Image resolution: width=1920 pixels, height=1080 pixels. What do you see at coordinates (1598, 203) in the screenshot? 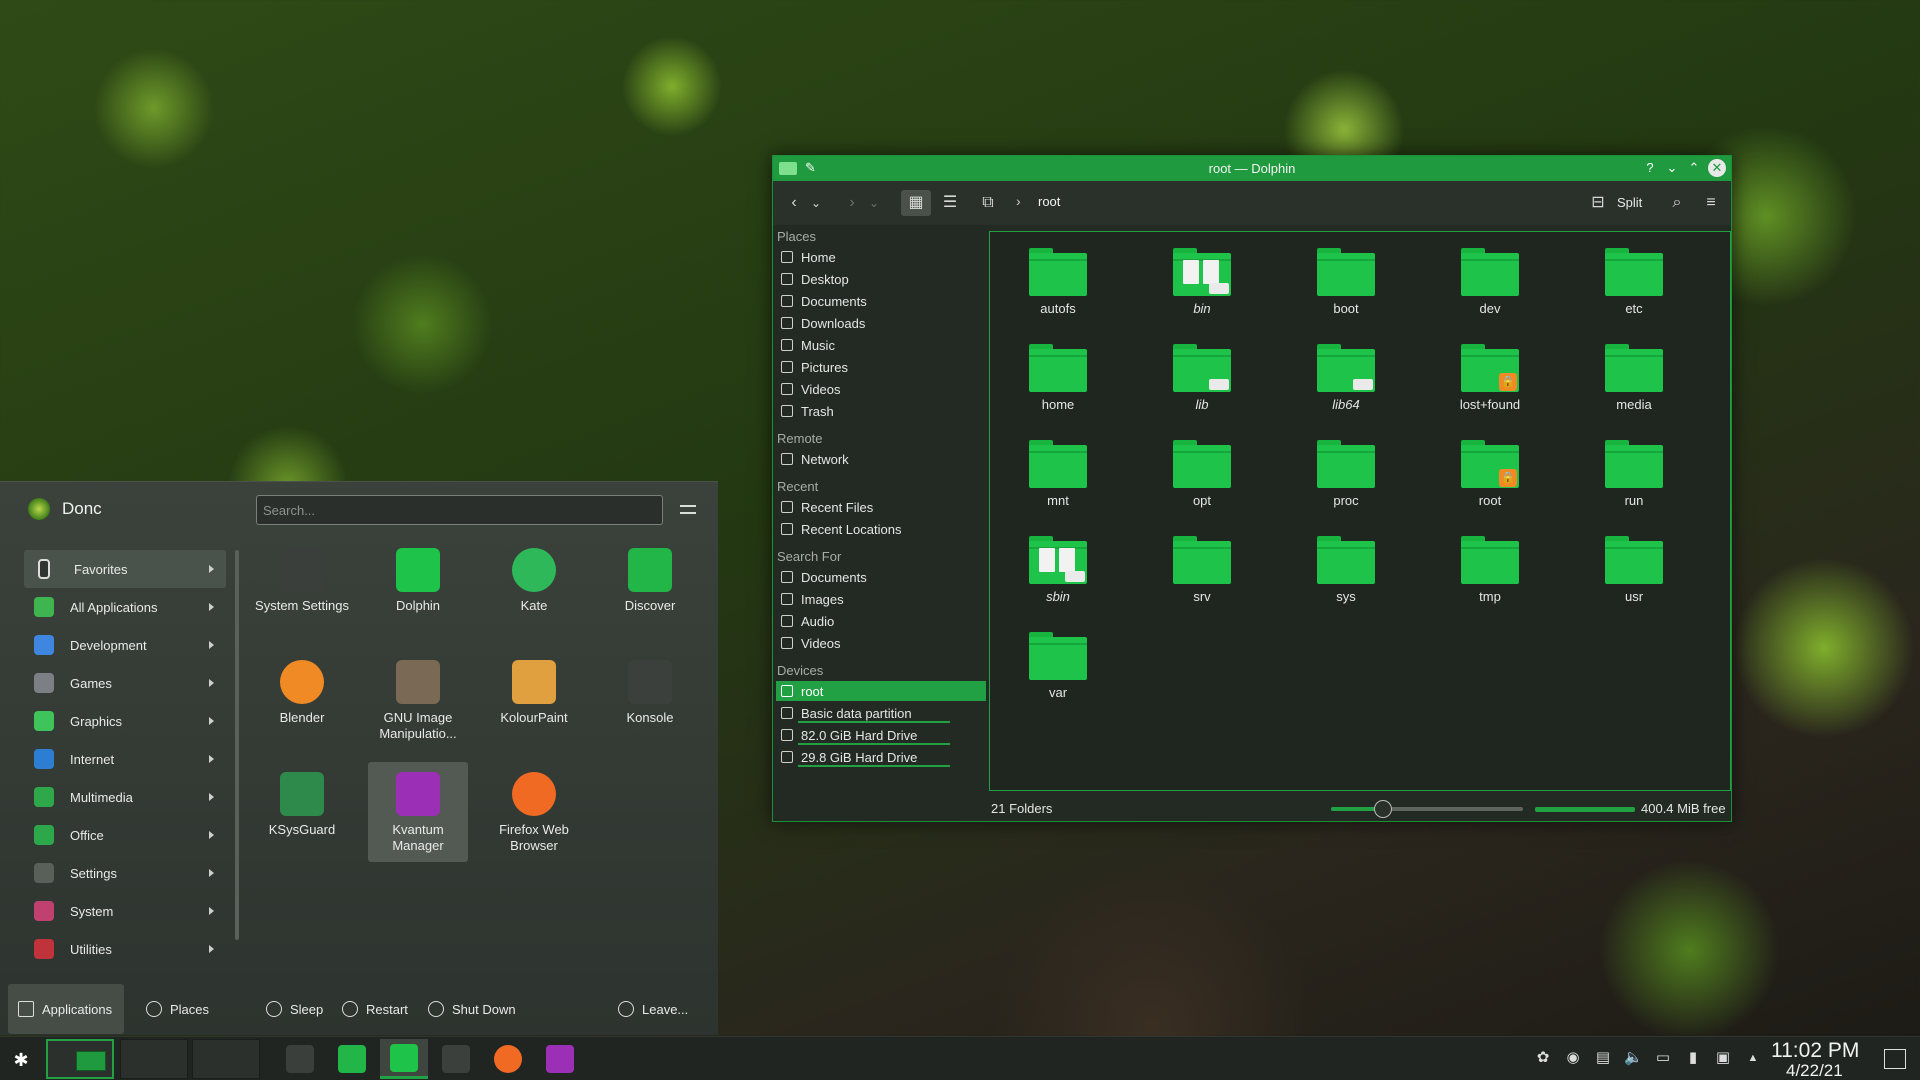
I see `split-view-icon: ⊟` at bounding box center [1598, 203].